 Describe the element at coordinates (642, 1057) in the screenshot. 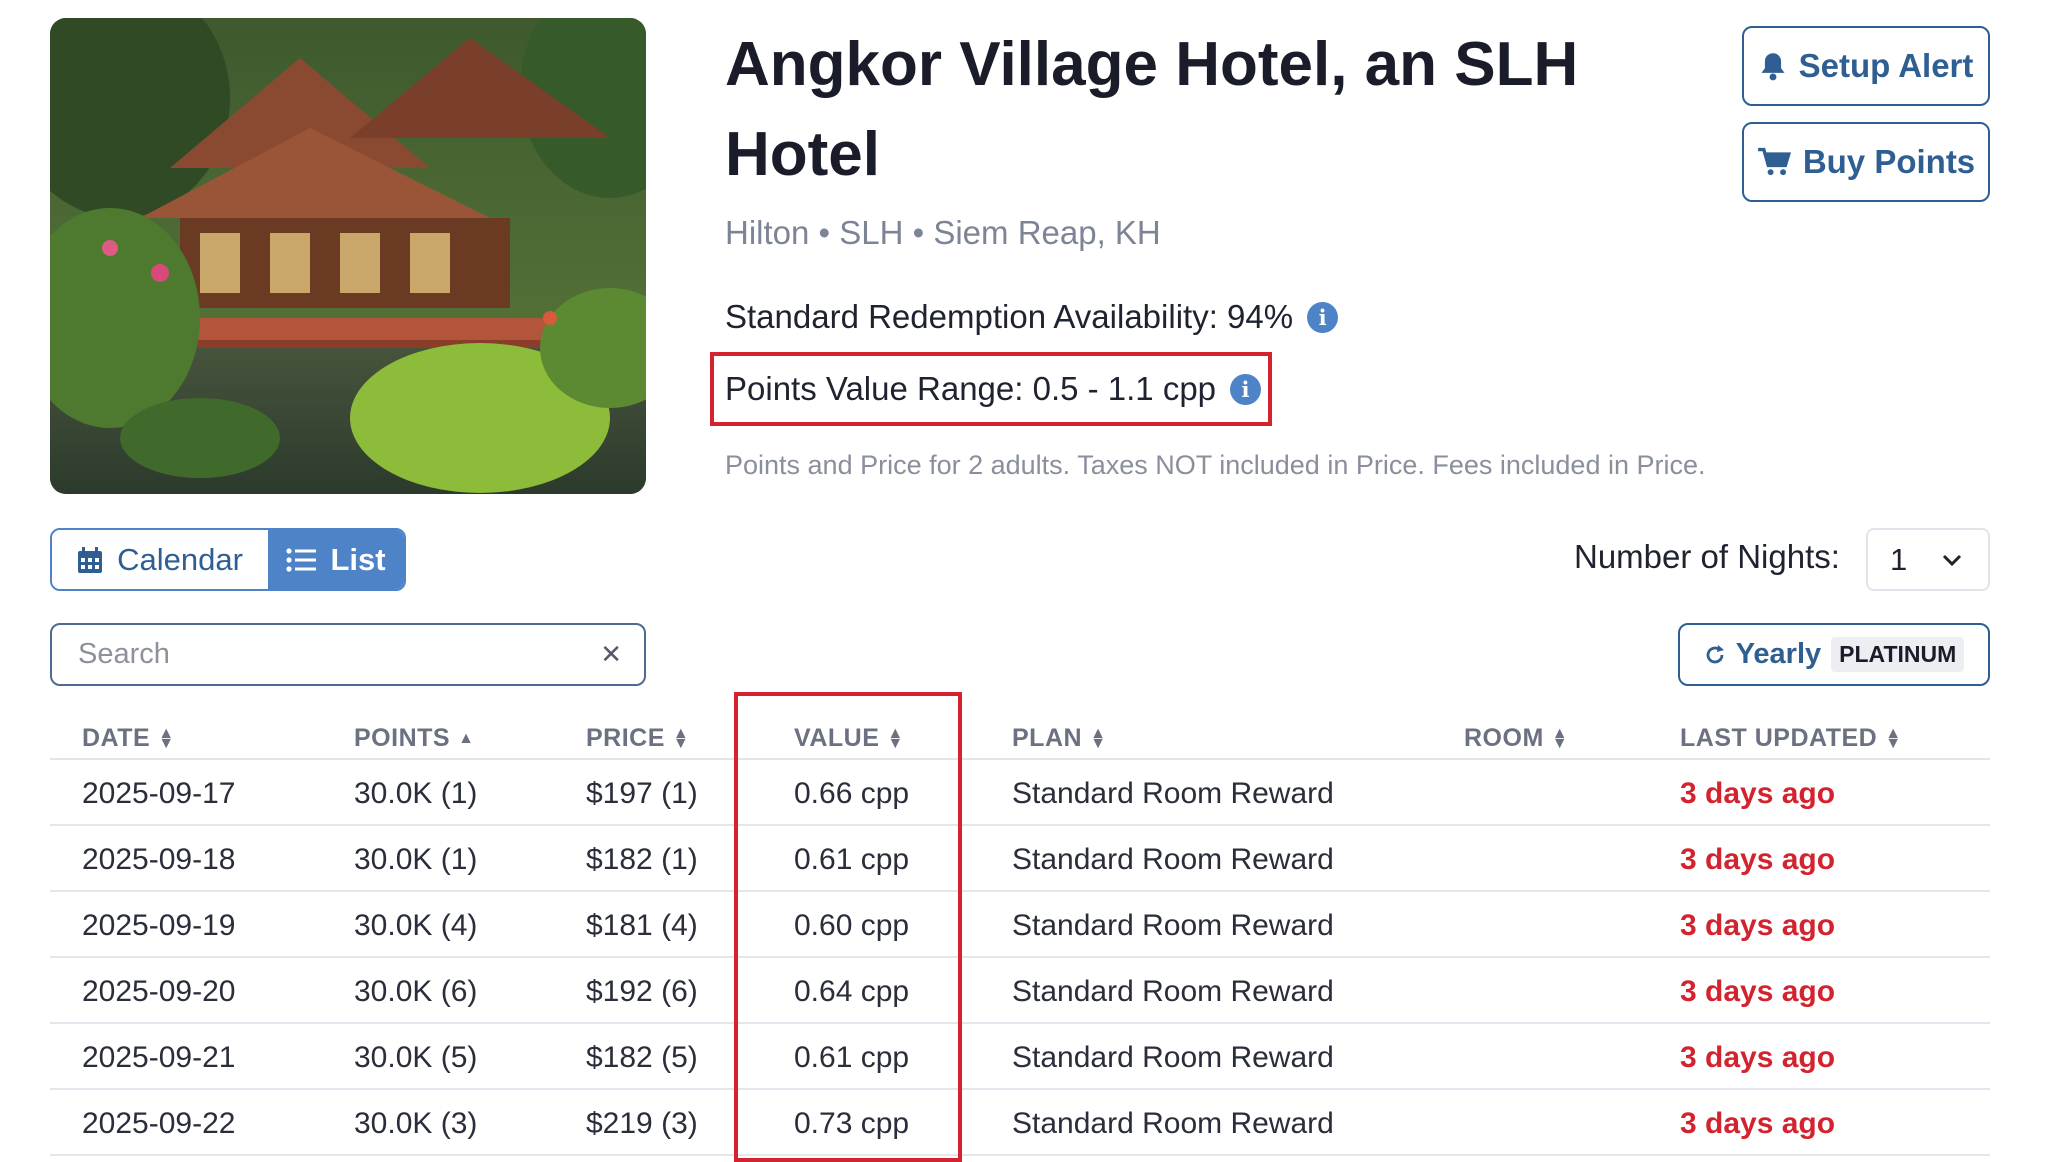

I see `cell-price: $182 (5)` at that location.